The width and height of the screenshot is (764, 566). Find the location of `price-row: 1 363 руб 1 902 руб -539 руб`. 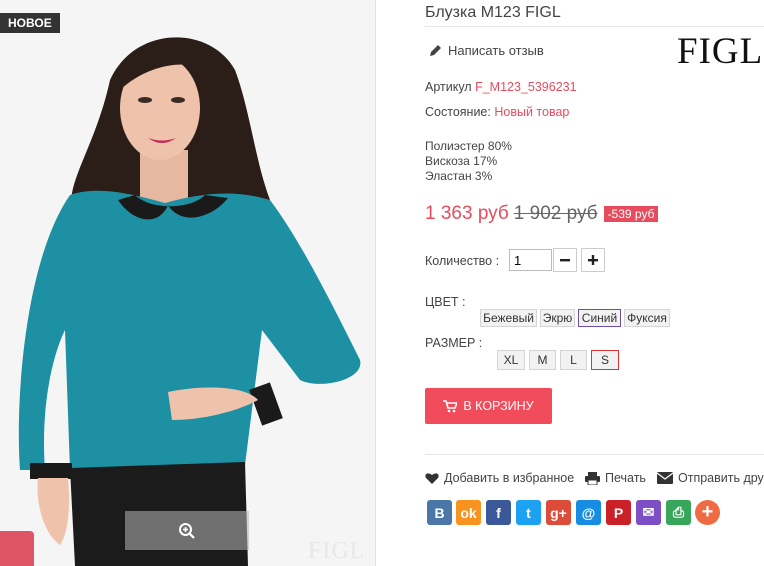

price-row: 1 363 руб 1 902 руб -539 руб is located at coordinates (542, 214).